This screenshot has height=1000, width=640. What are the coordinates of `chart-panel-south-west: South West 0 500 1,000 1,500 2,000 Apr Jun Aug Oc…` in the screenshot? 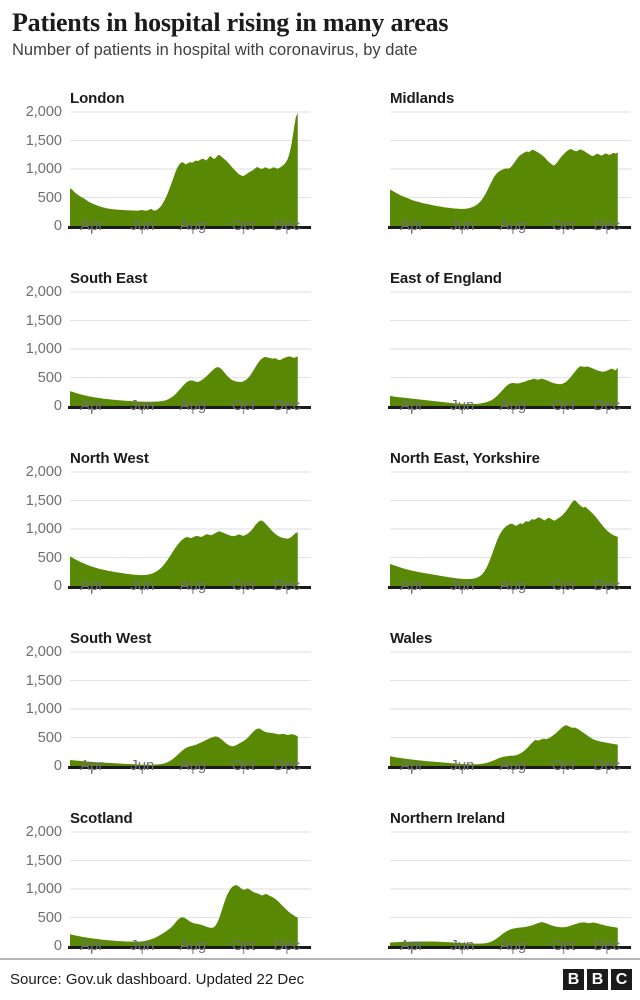 It's located at (160, 712).